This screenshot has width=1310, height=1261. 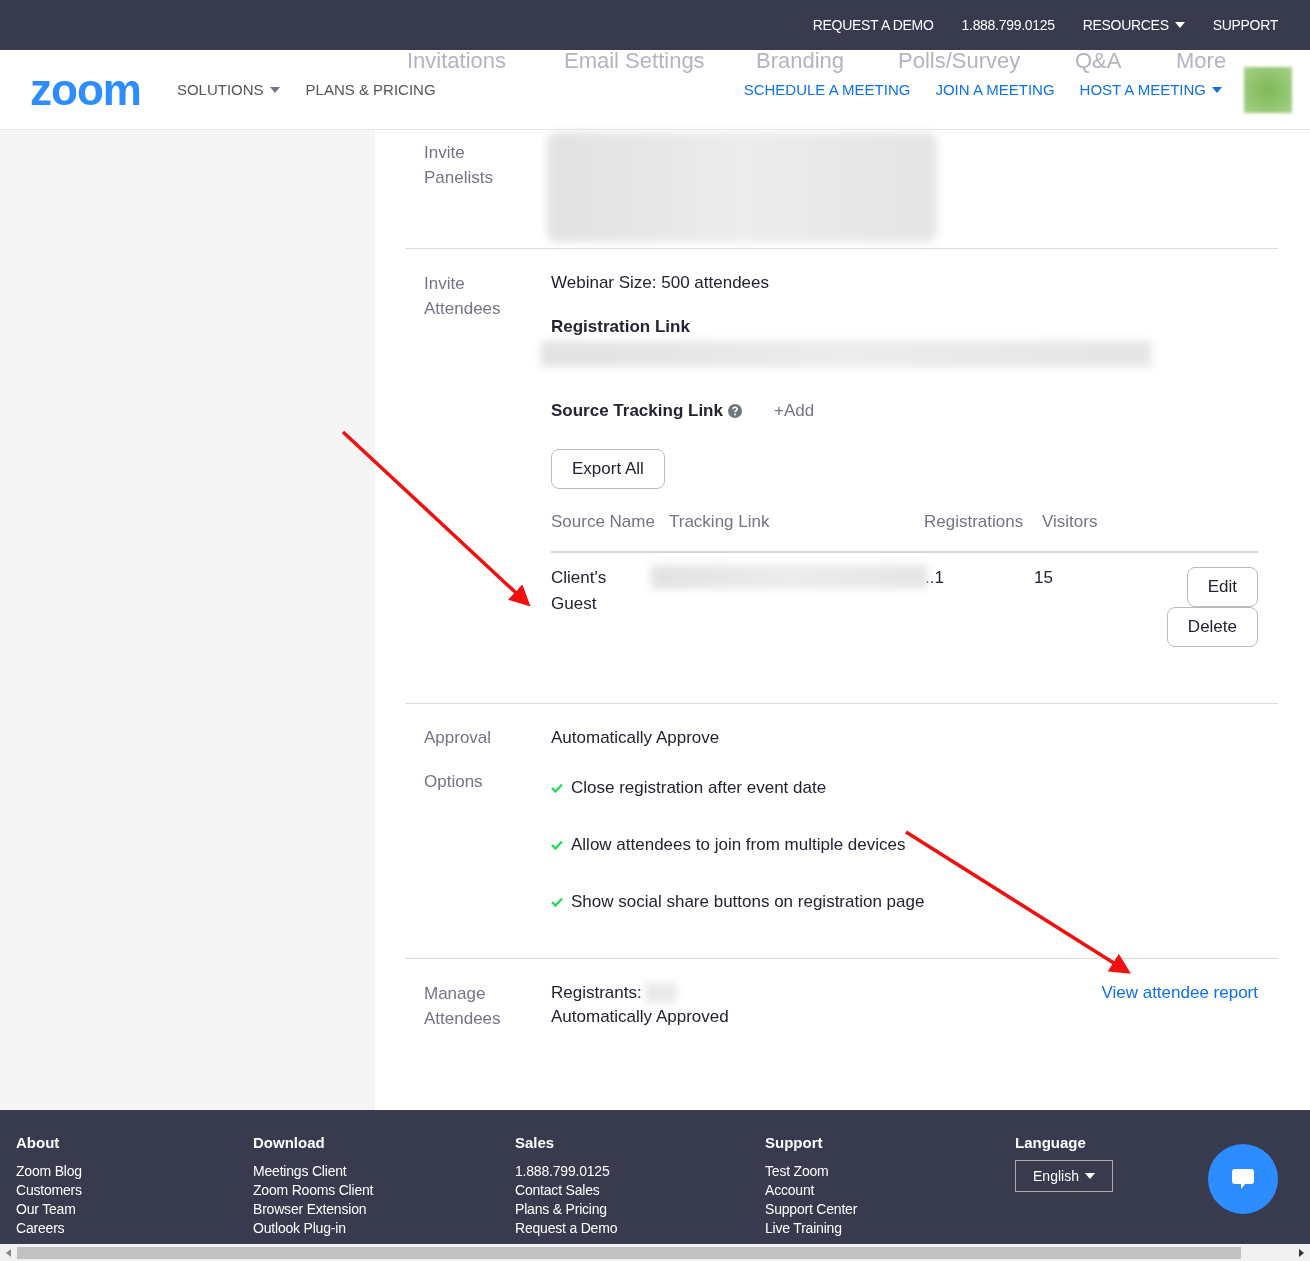 What do you see at coordinates (734, 411) in the screenshot?
I see `help-icon` at bounding box center [734, 411].